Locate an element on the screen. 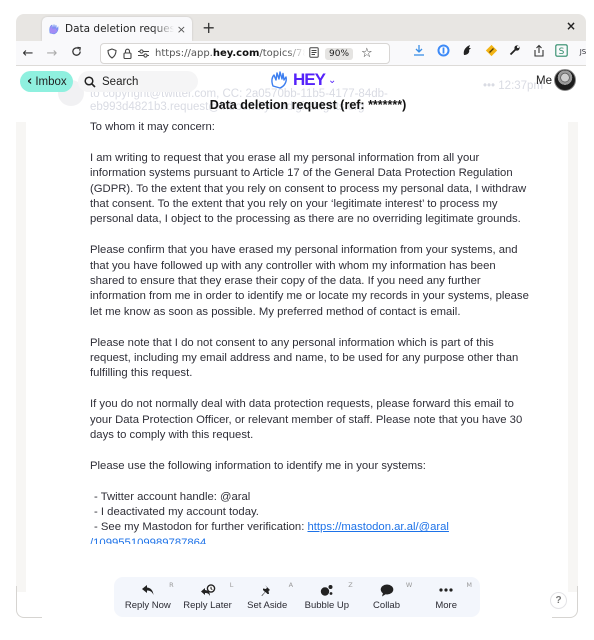 The height and width of the screenshot is (640, 594). shield-icon is located at coordinates (112, 53).